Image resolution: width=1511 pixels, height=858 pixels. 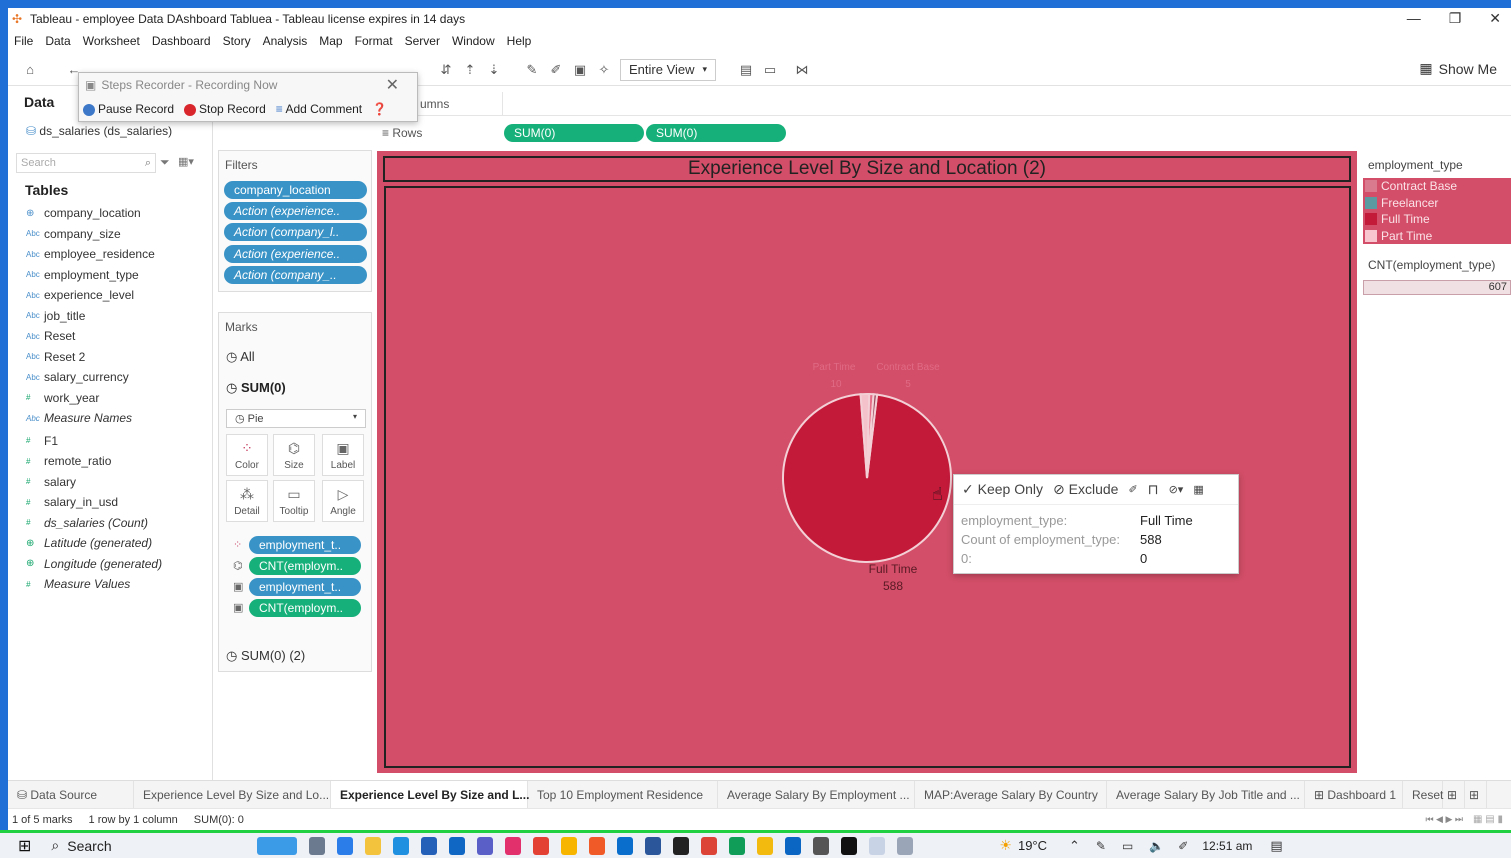 I want to click on pin-icon: ✧, so click(x=604, y=70).